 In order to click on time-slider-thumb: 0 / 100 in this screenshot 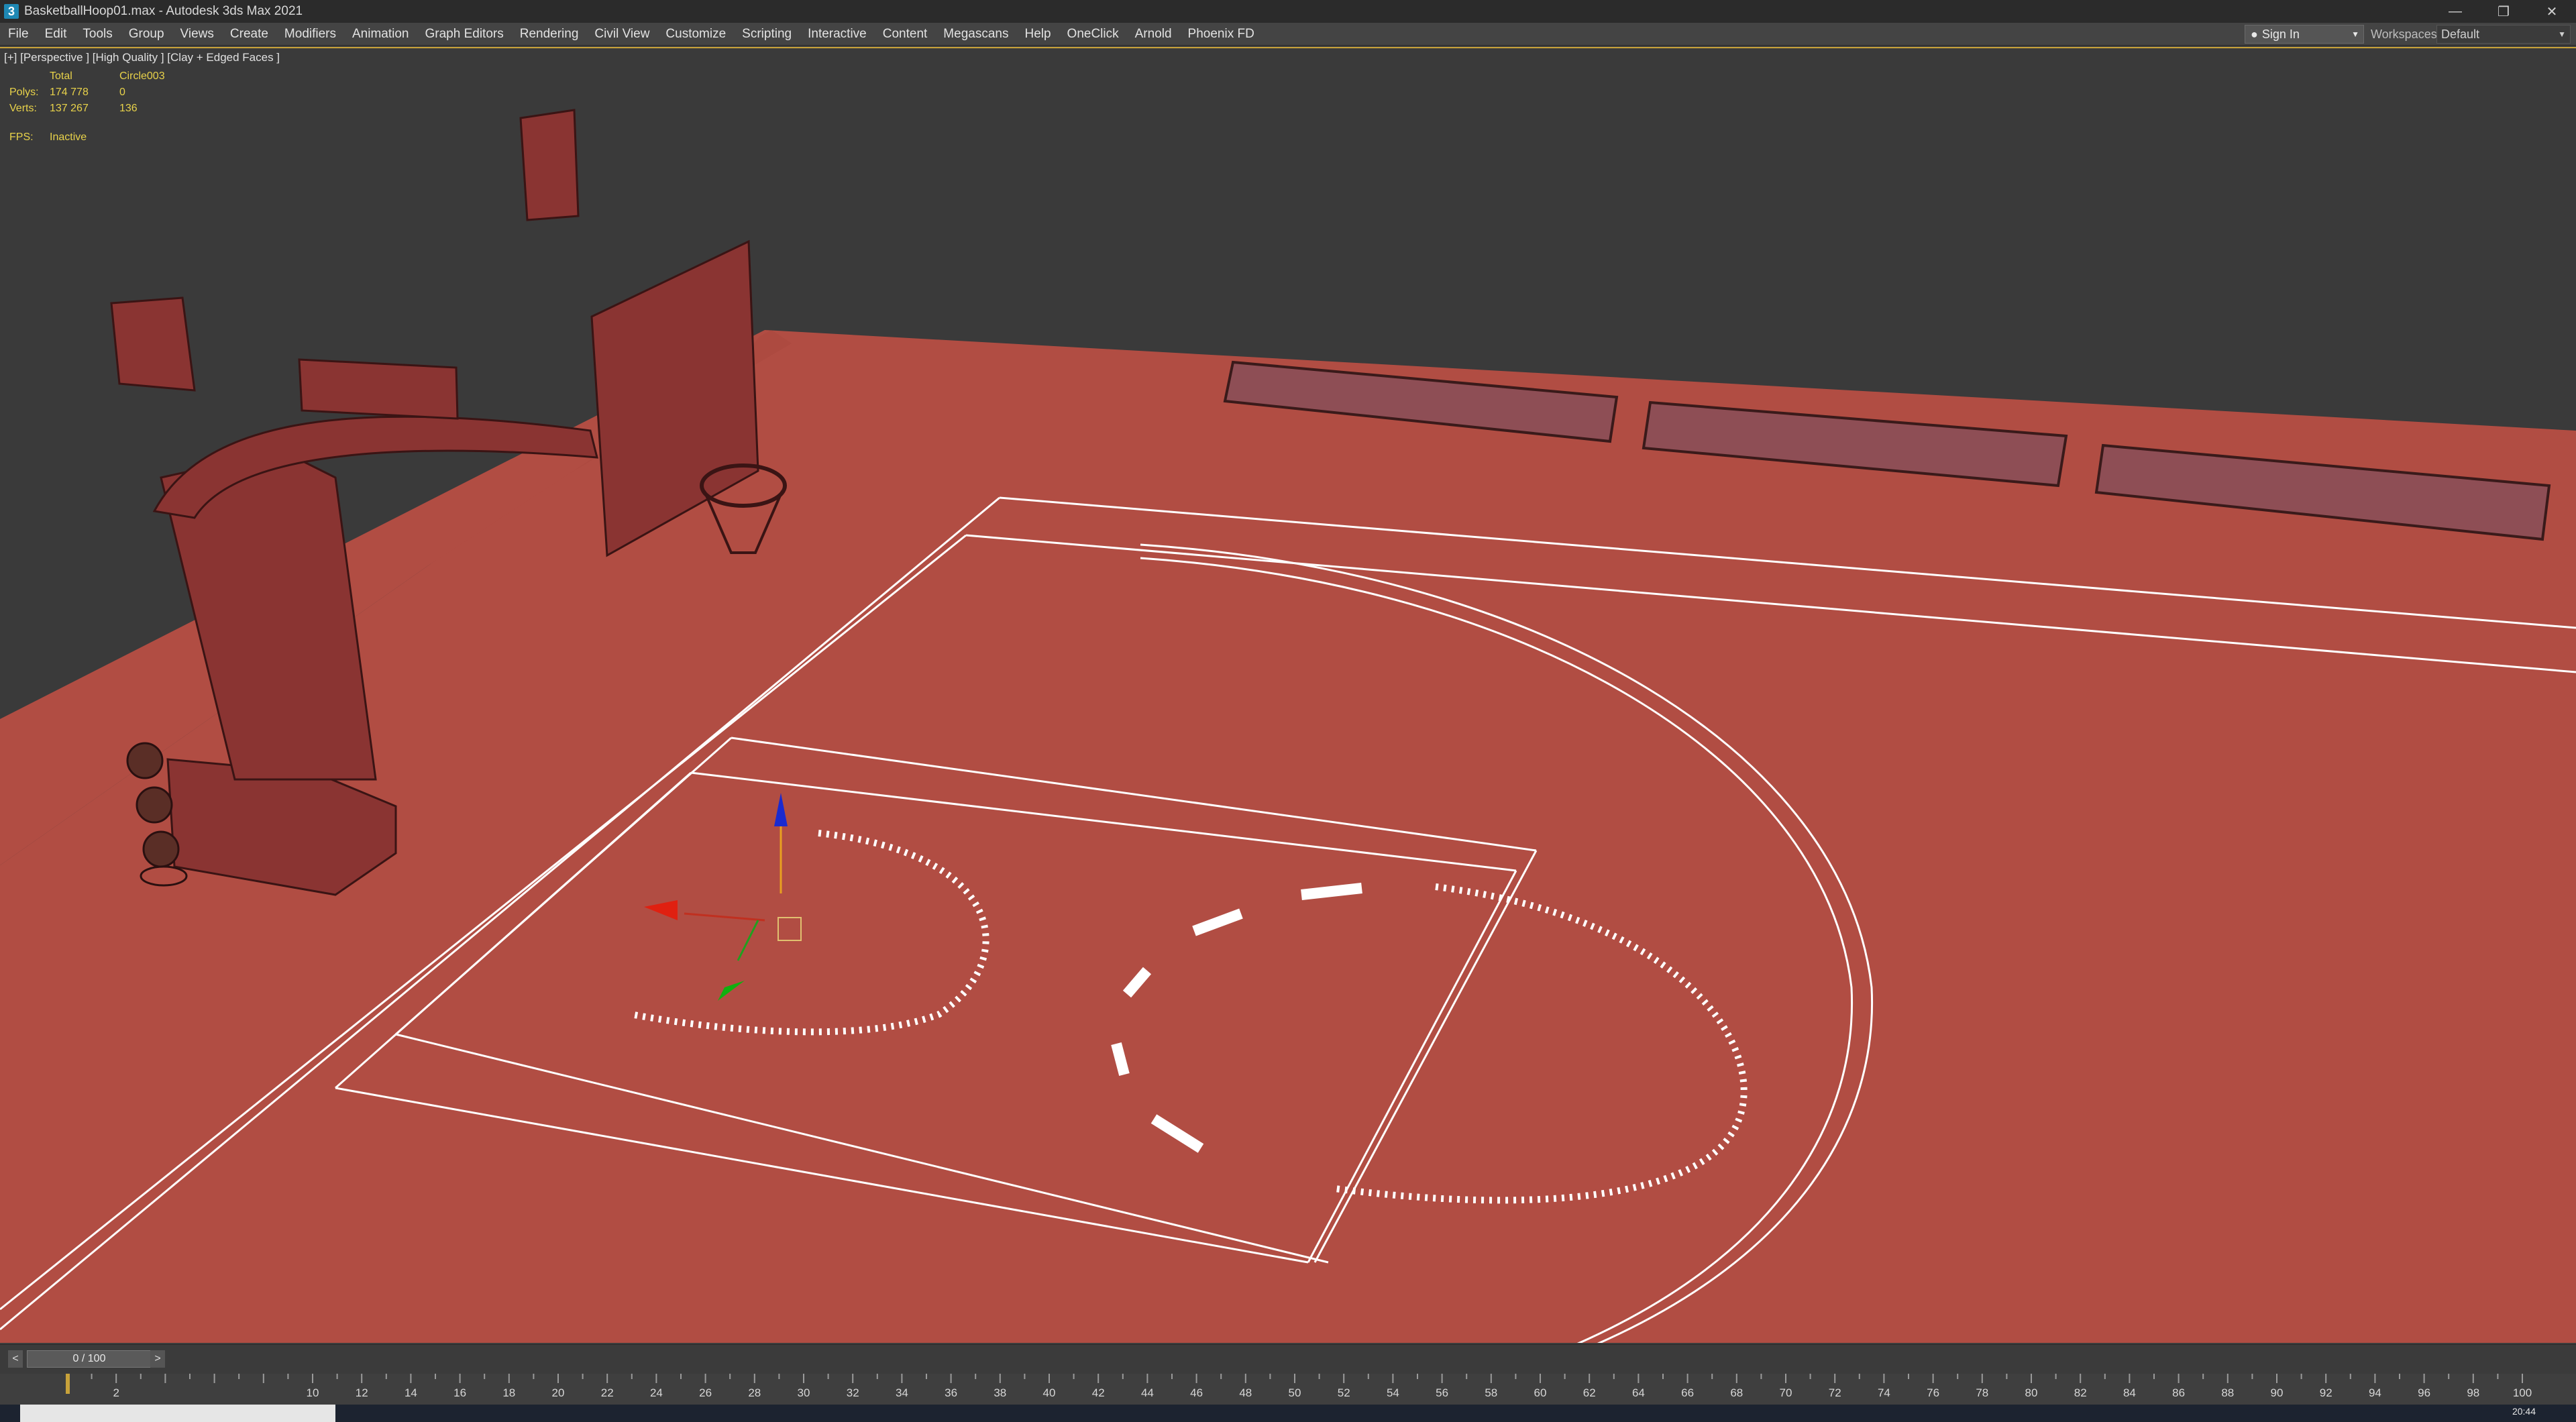, I will do `click(89, 1359)`.